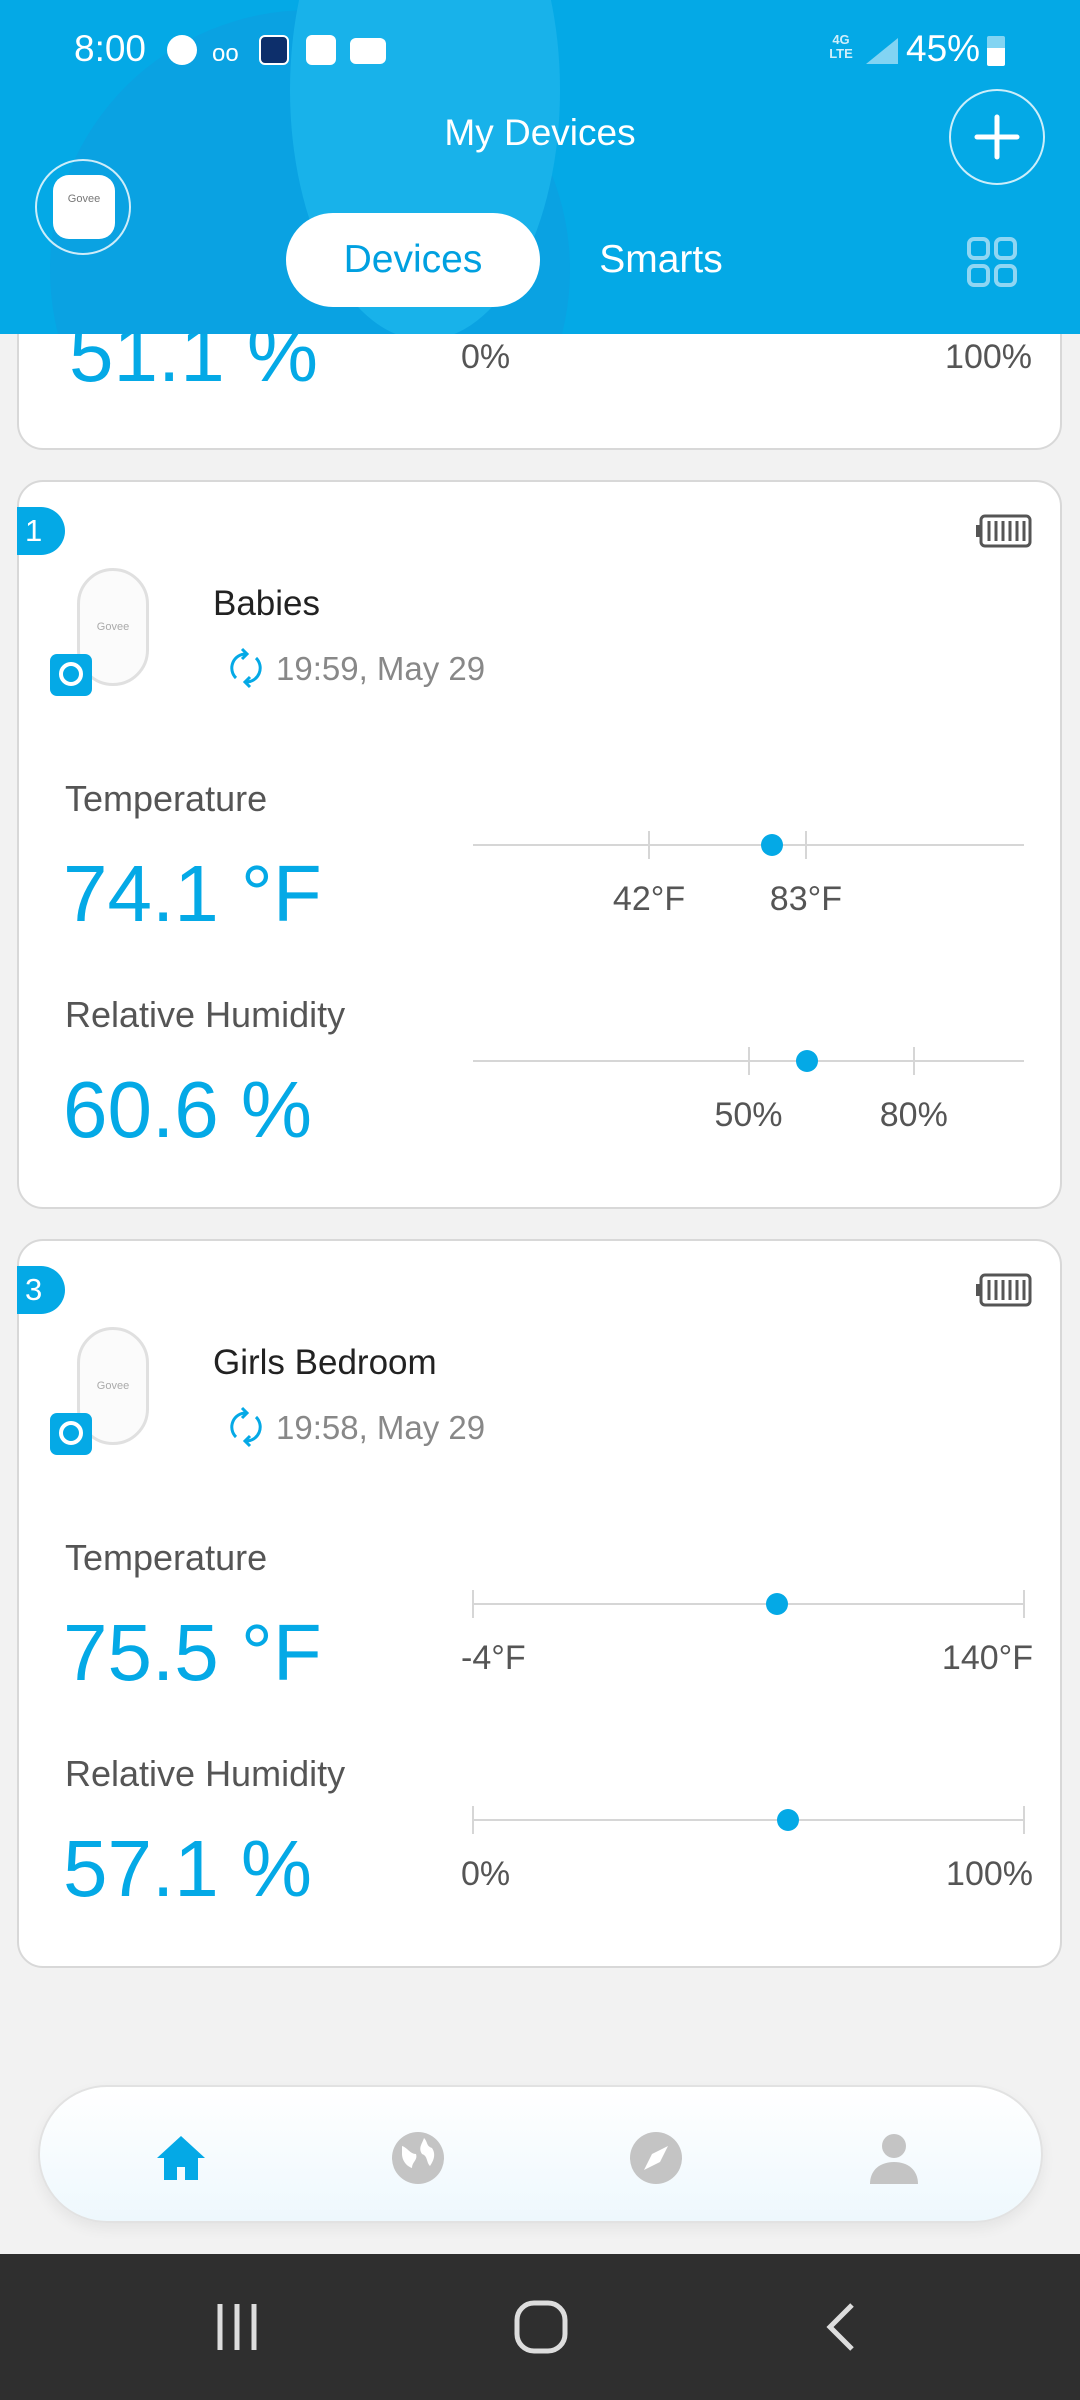 The height and width of the screenshot is (2400, 1080). I want to click on globe-icon, so click(418, 2158).